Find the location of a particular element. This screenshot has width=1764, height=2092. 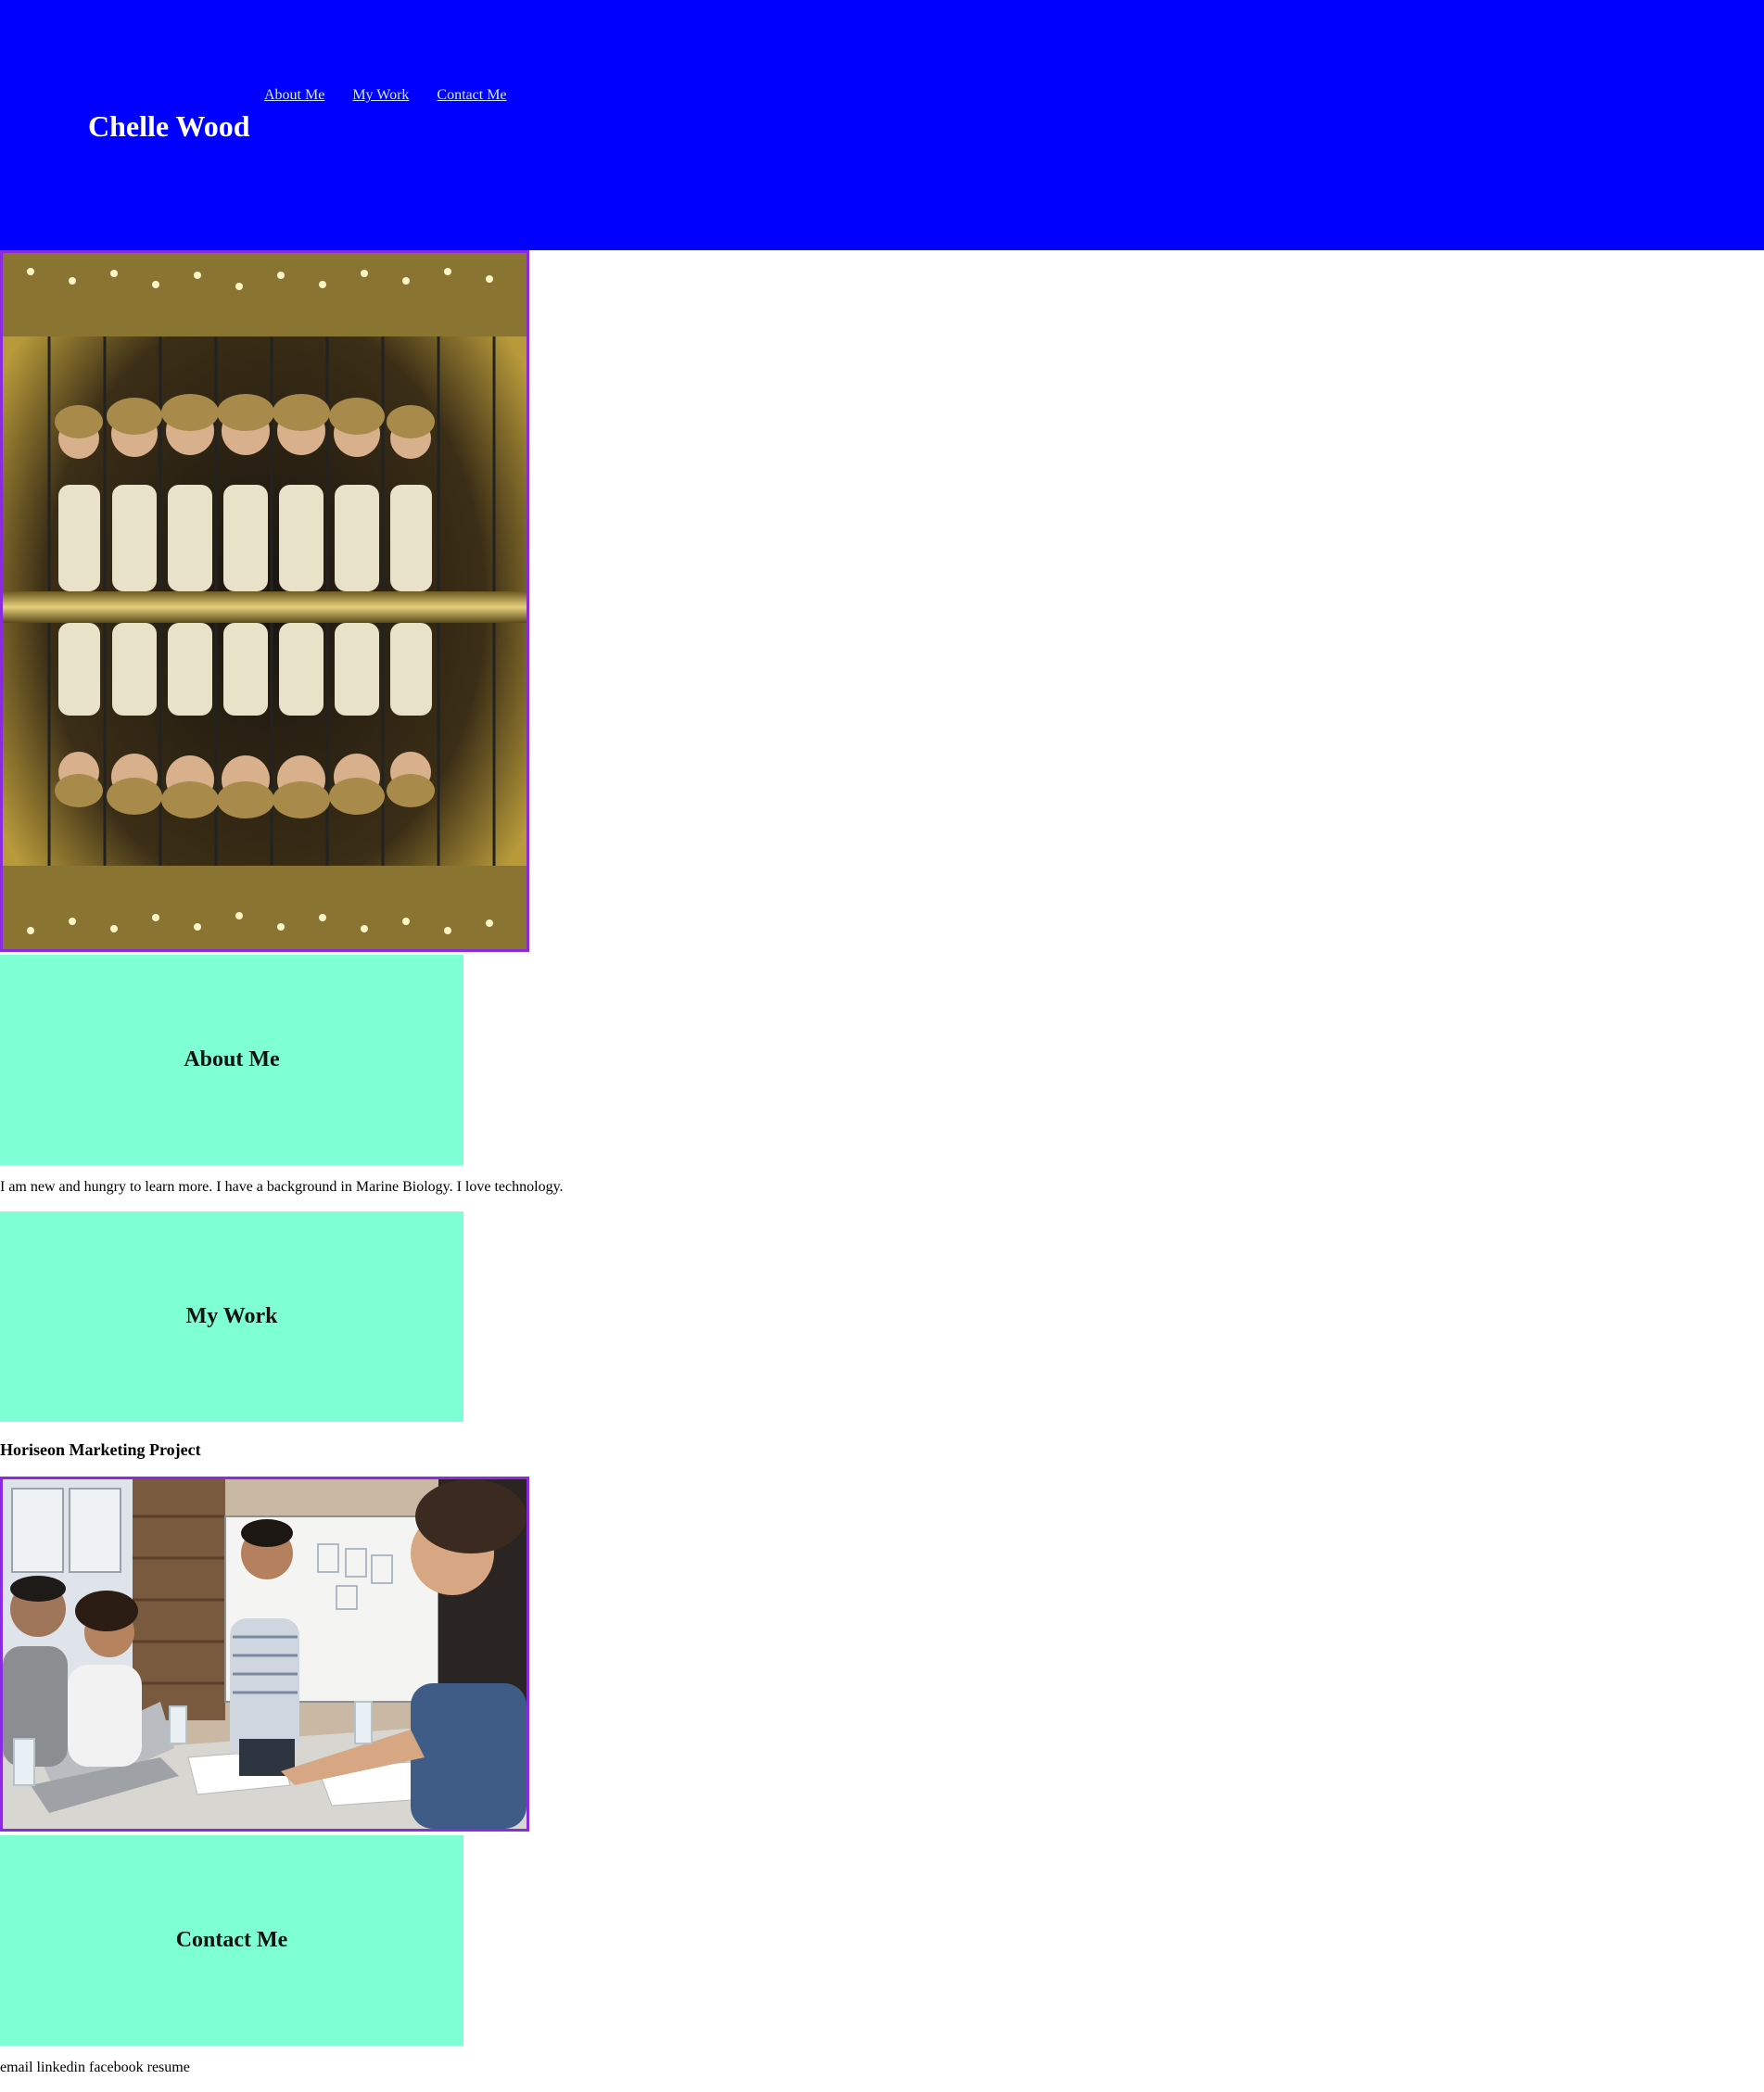

main-nav: About Me My Work Contact Me is located at coordinates (385, 95).